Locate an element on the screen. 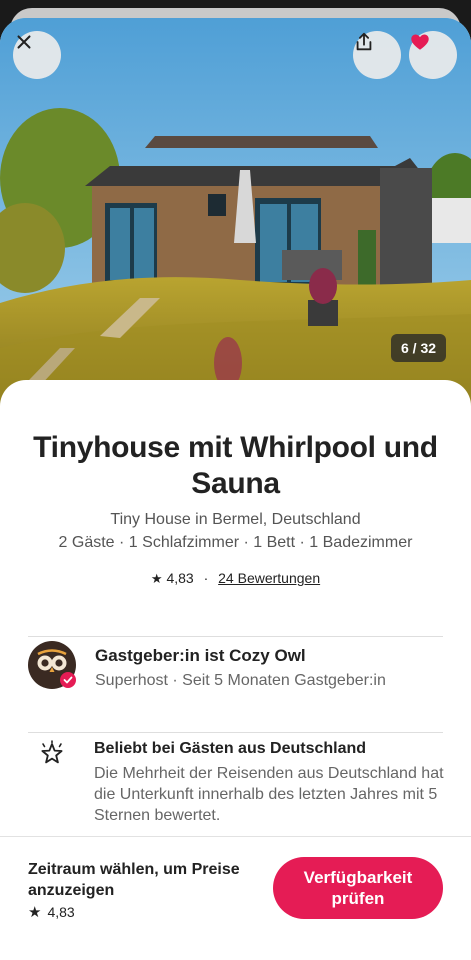 The height and width of the screenshot is (960, 471). price-prompt: Zeitraum wählen, um Preise anzuzeigen is located at coordinates (134, 880).